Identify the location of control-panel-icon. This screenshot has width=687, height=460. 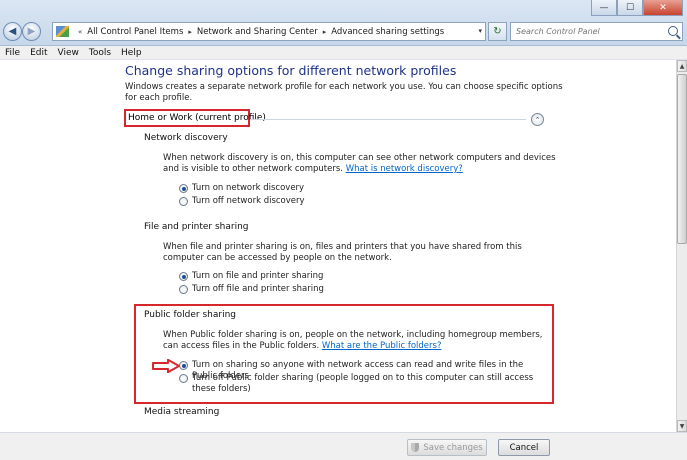
(62, 31).